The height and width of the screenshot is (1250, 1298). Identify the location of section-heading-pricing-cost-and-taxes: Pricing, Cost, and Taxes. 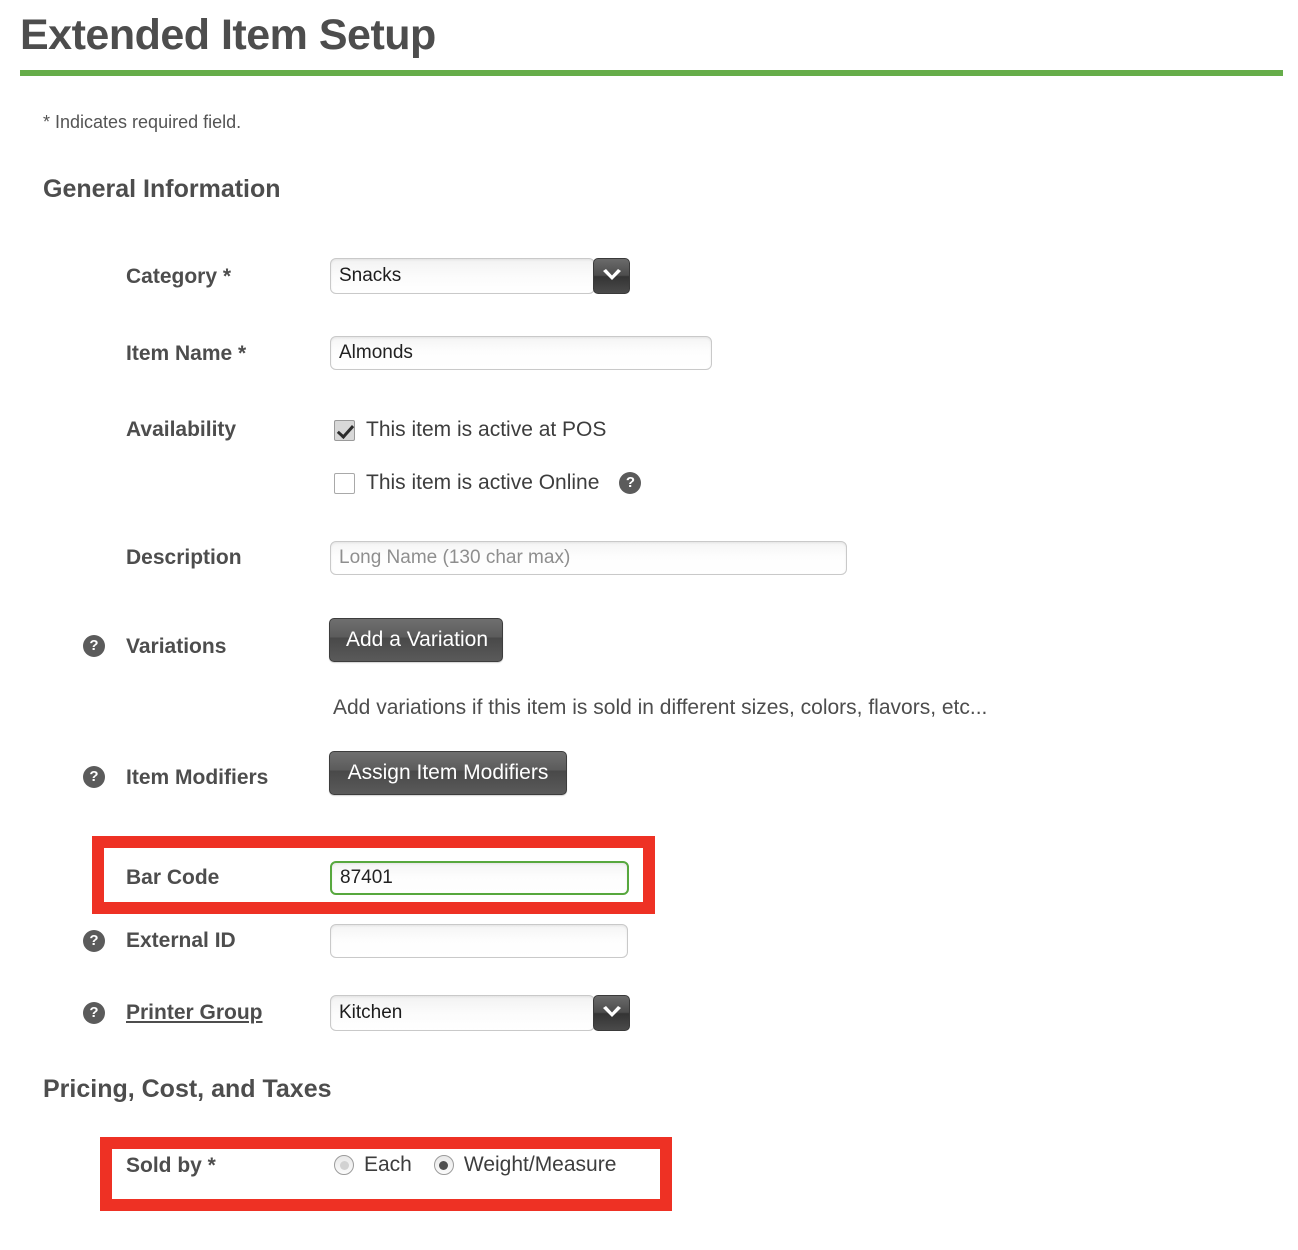
(187, 1089).